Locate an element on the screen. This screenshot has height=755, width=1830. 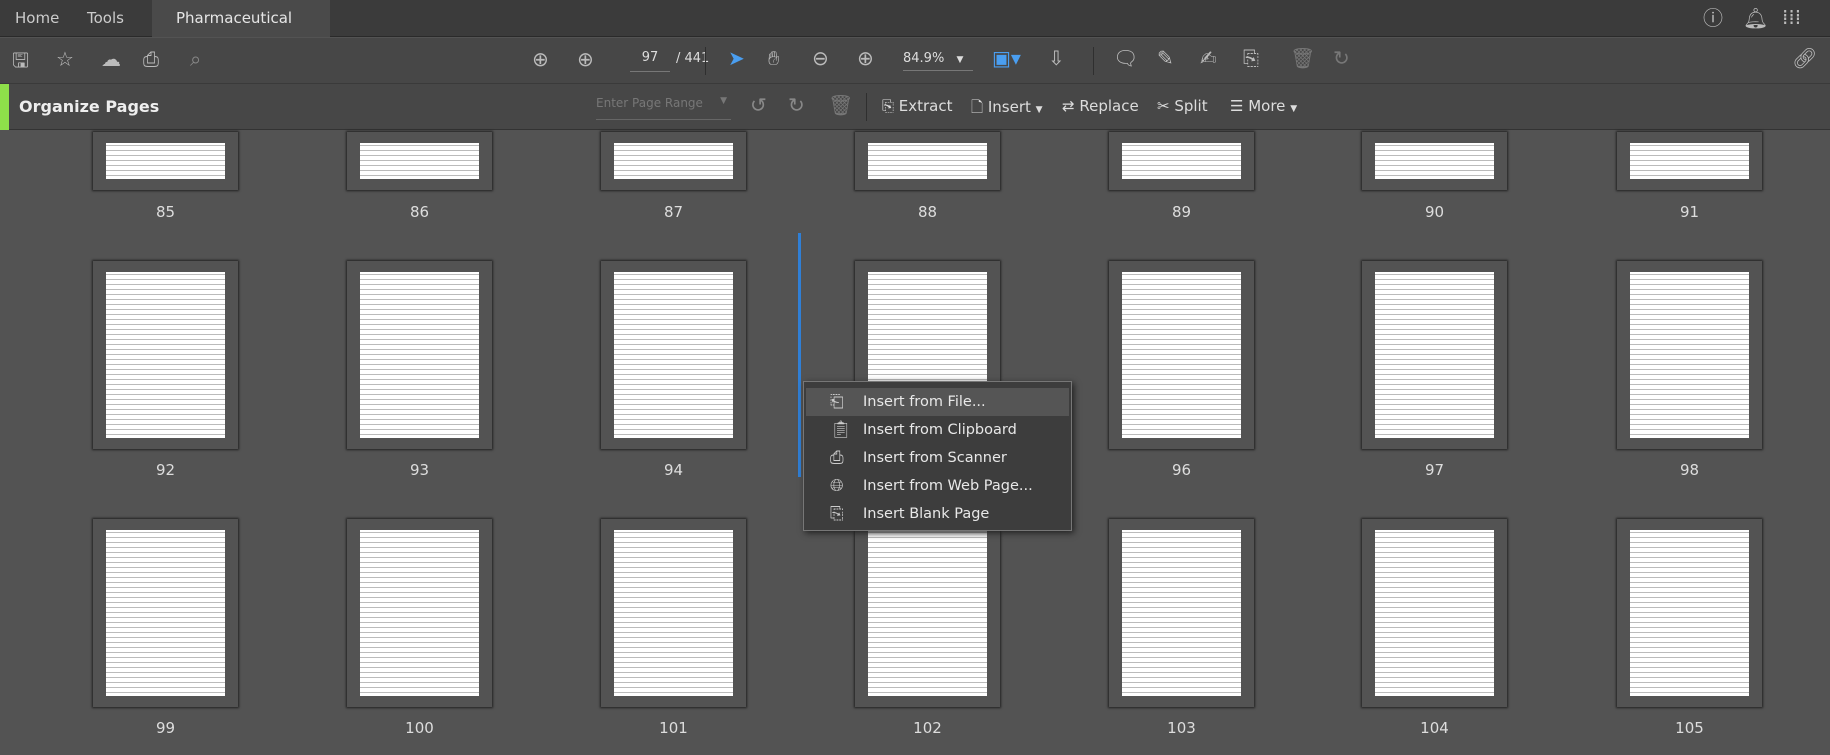
scissors-icon: ✂ is located at coordinates (1166, 106).